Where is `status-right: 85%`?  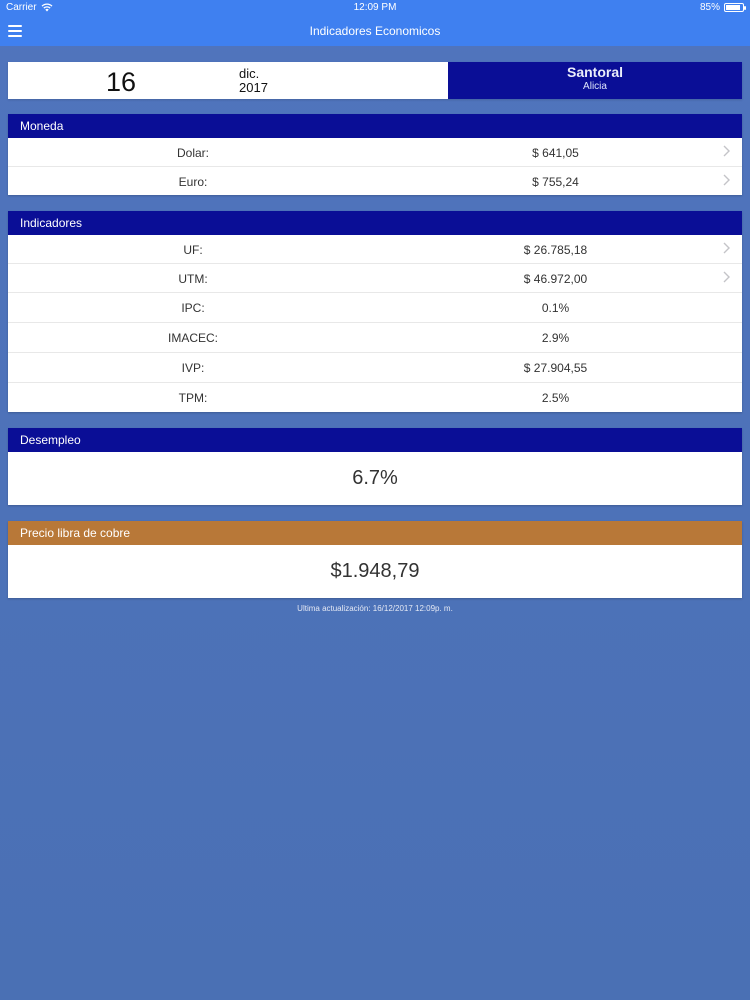 status-right: 85% is located at coordinates (722, 7).